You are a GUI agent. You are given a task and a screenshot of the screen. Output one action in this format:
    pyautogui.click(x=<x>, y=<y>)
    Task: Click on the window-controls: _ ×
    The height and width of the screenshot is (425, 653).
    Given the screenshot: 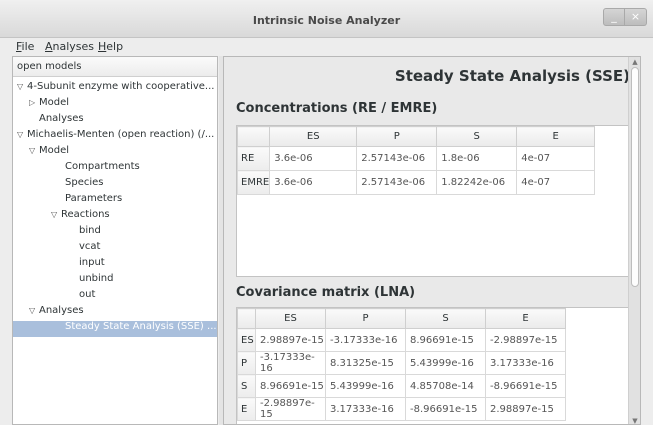 What is the action you would take?
    pyautogui.click(x=625, y=17)
    